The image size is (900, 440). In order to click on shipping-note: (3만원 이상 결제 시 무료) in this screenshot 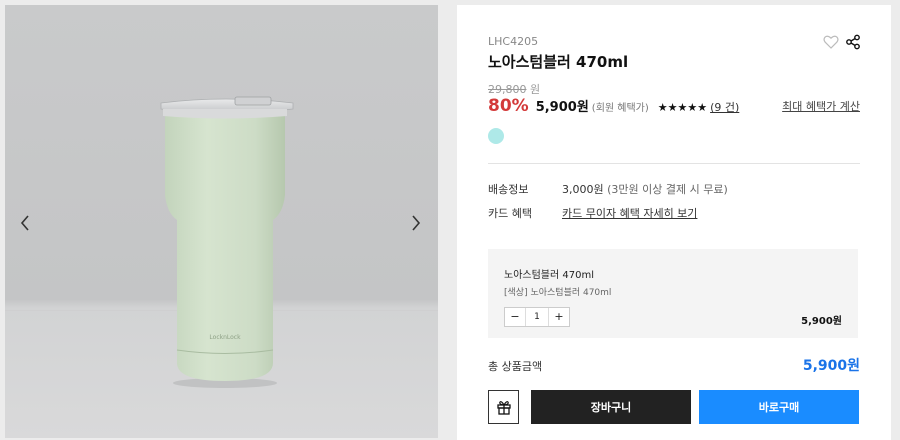, I will do `click(667, 189)`.